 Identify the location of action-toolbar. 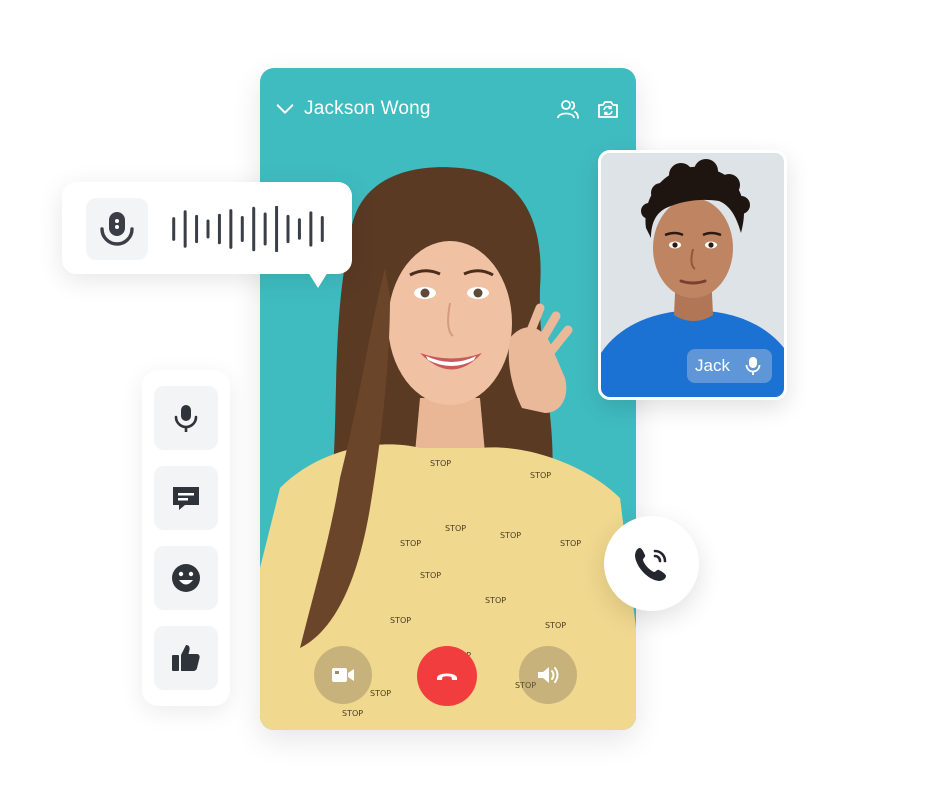
(186, 538).